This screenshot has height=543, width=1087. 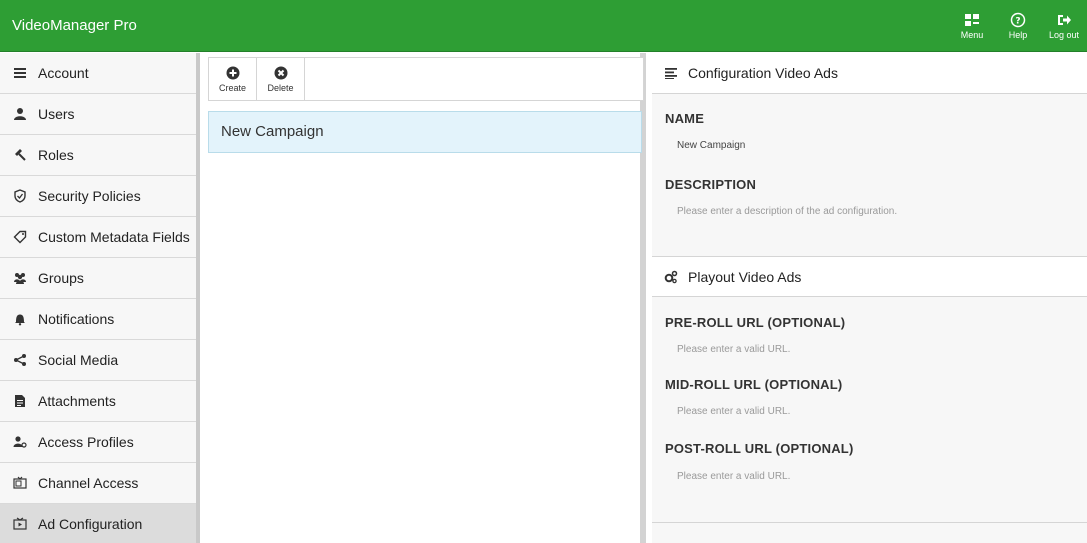 I want to click on create-label: Create, so click(x=232, y=87).